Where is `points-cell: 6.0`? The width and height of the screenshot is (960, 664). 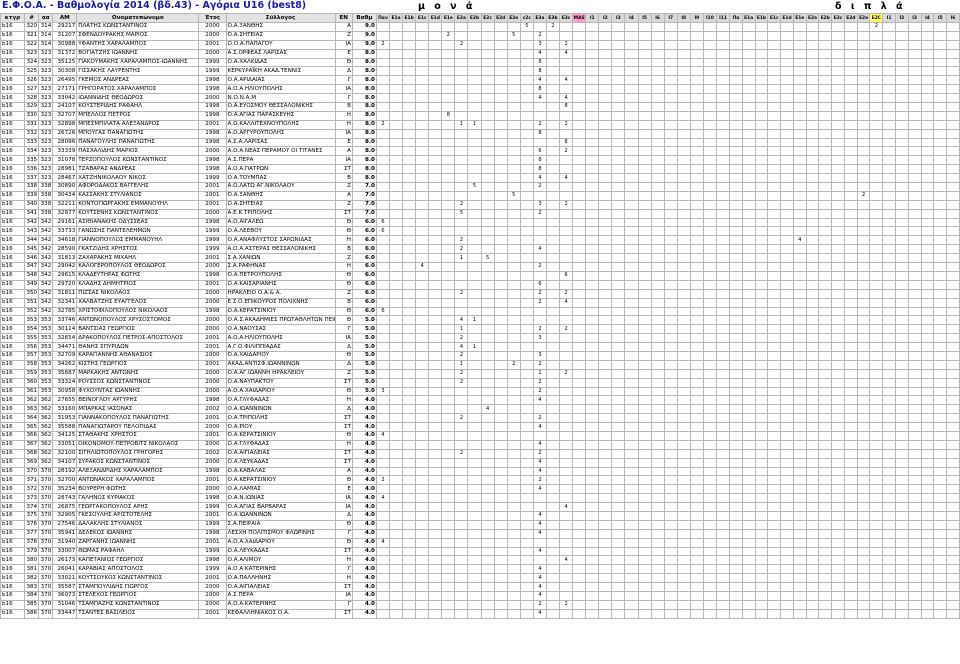 points-cell: 6.0 is located at coordinates (364, 293).